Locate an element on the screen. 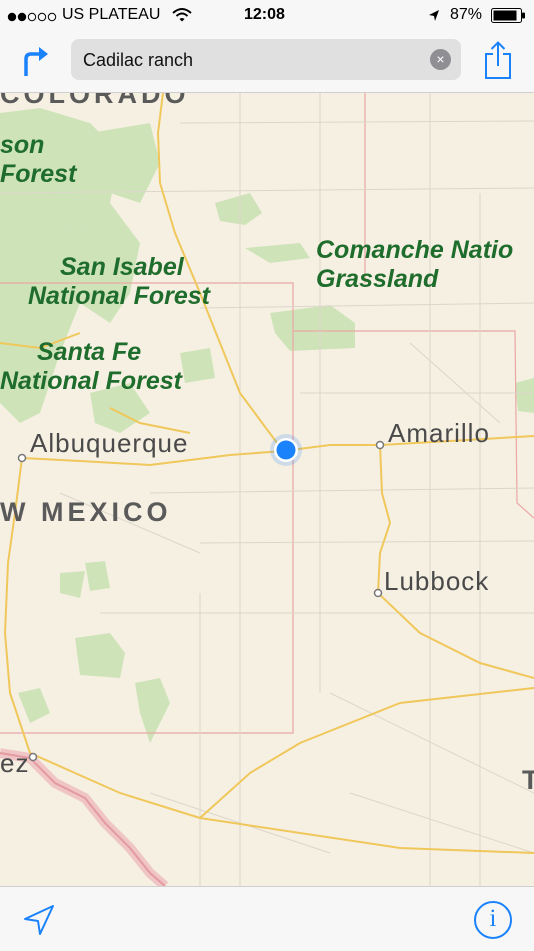 The height and width of the screenshot is (951, 534). search-toolbar: Cadilac ranch × is located at coordinates (267, 62).